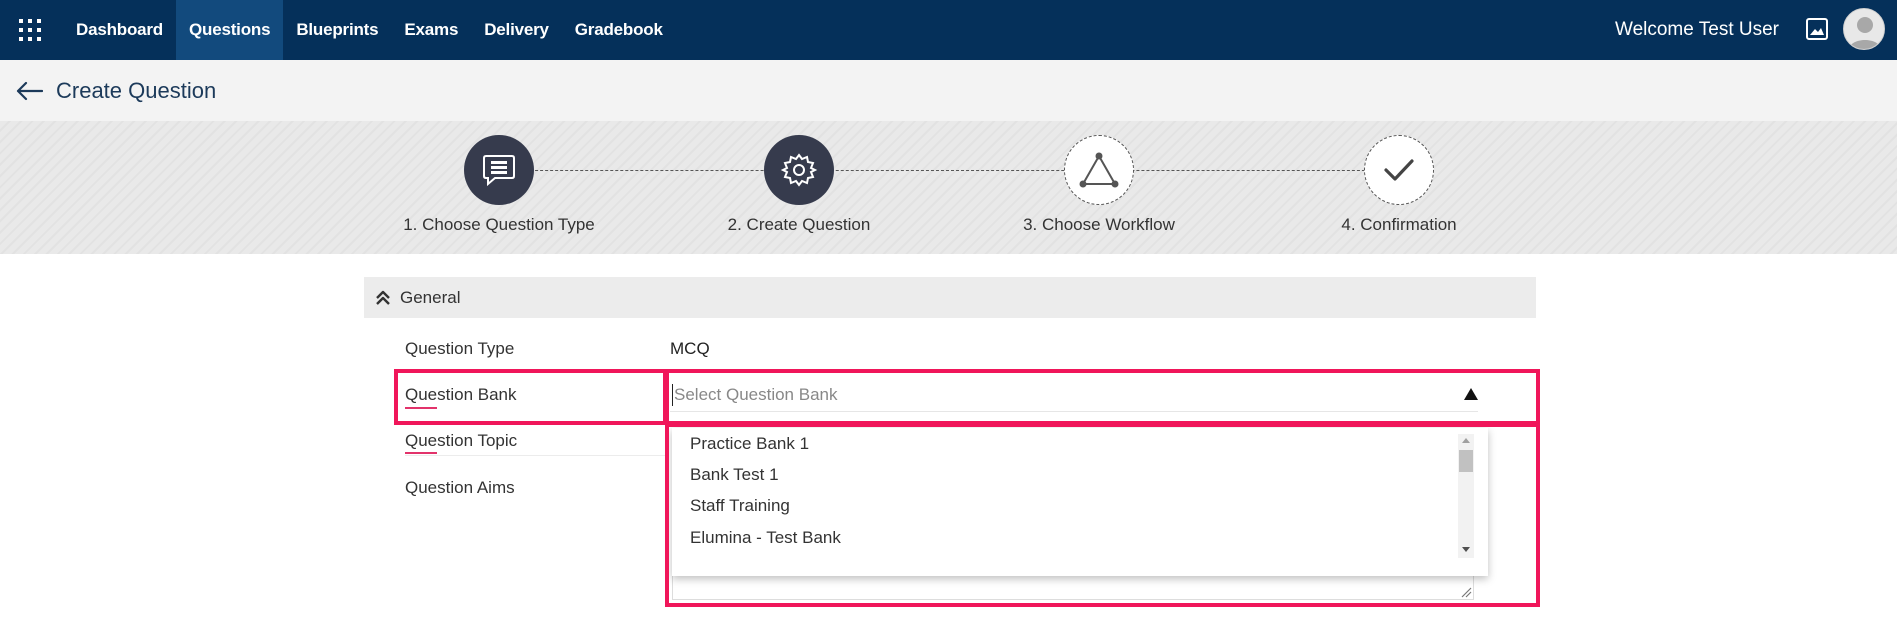 This screenshot has width=1897, height=618. I want to click on welcome-text: Welcome Test User, so click(1696, 29).